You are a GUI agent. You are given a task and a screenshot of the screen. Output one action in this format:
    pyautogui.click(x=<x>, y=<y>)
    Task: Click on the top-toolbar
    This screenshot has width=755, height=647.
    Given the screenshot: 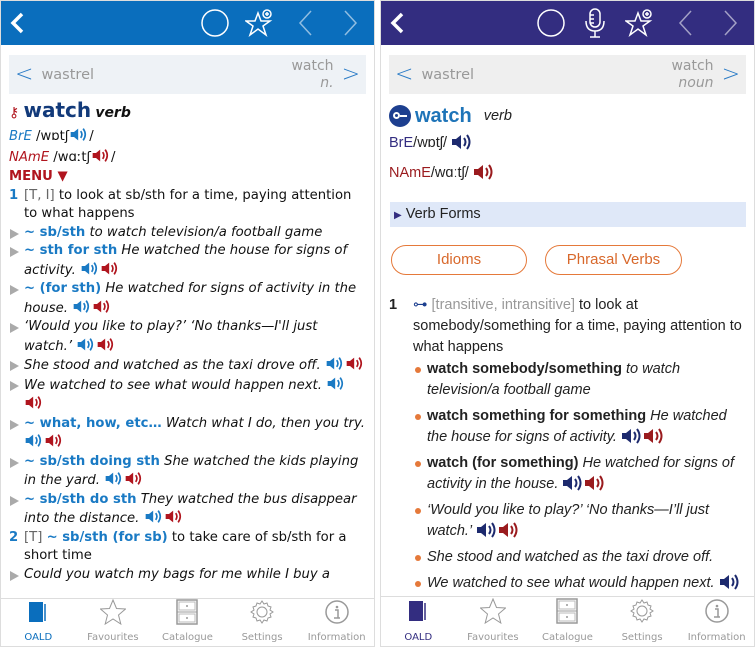 What is the action you would take?
    pyautogui.click(x=187, y=23)
    